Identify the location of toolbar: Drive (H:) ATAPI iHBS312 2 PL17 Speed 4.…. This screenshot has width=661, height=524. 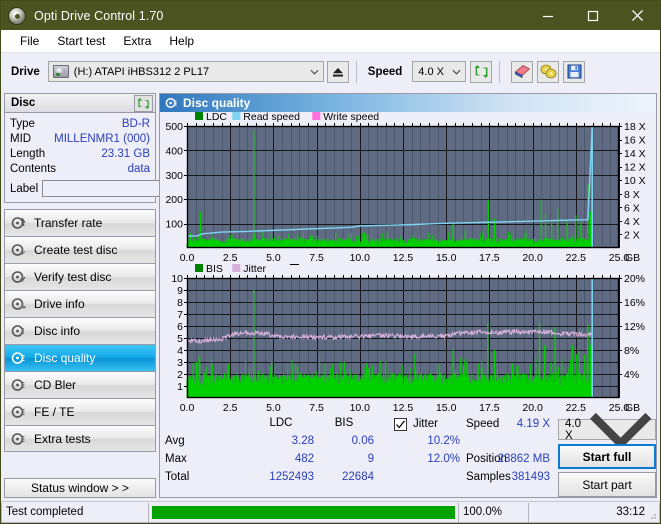
(330, 71).